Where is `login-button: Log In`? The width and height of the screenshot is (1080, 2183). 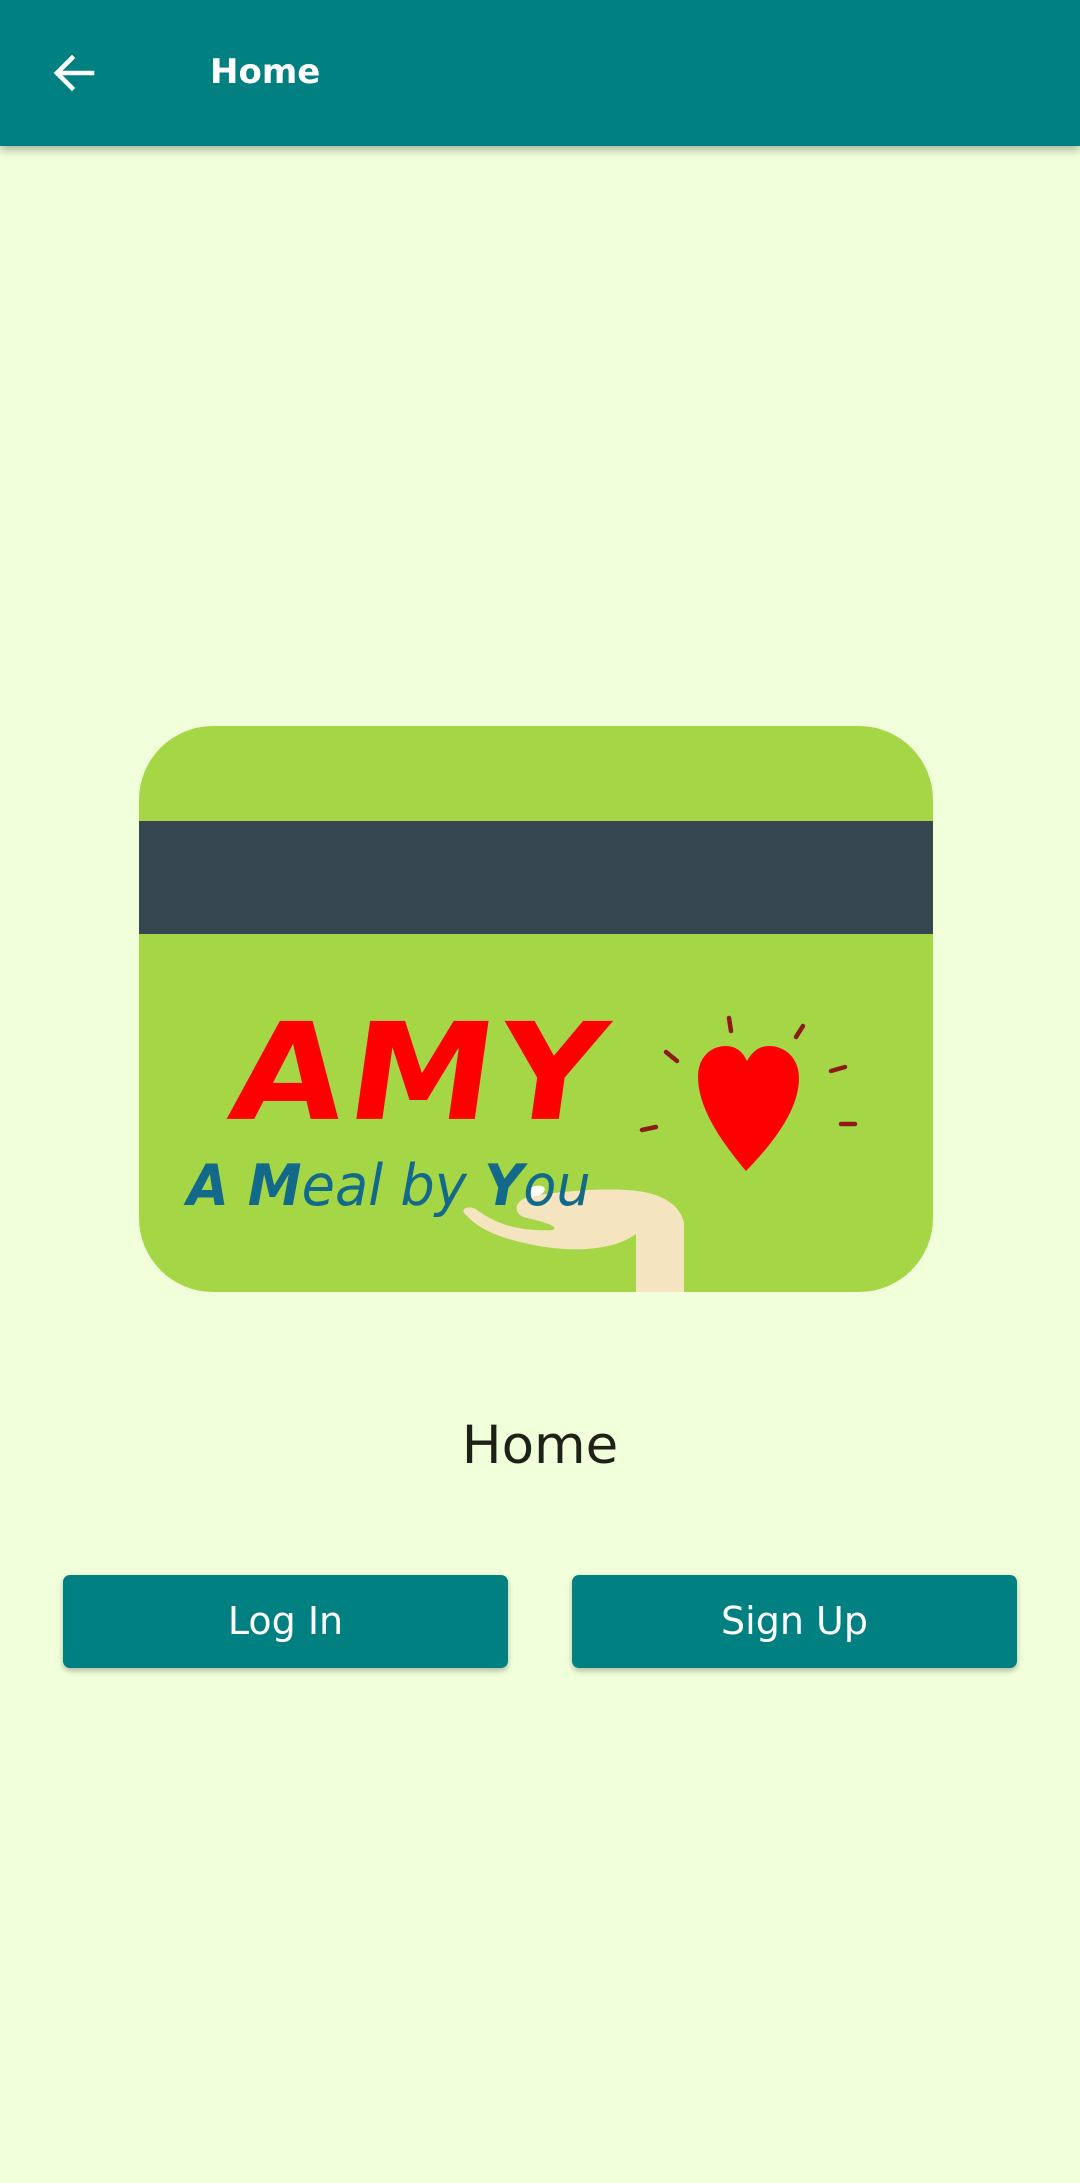 login-button: Log In is located at coordinates (285, 1621).